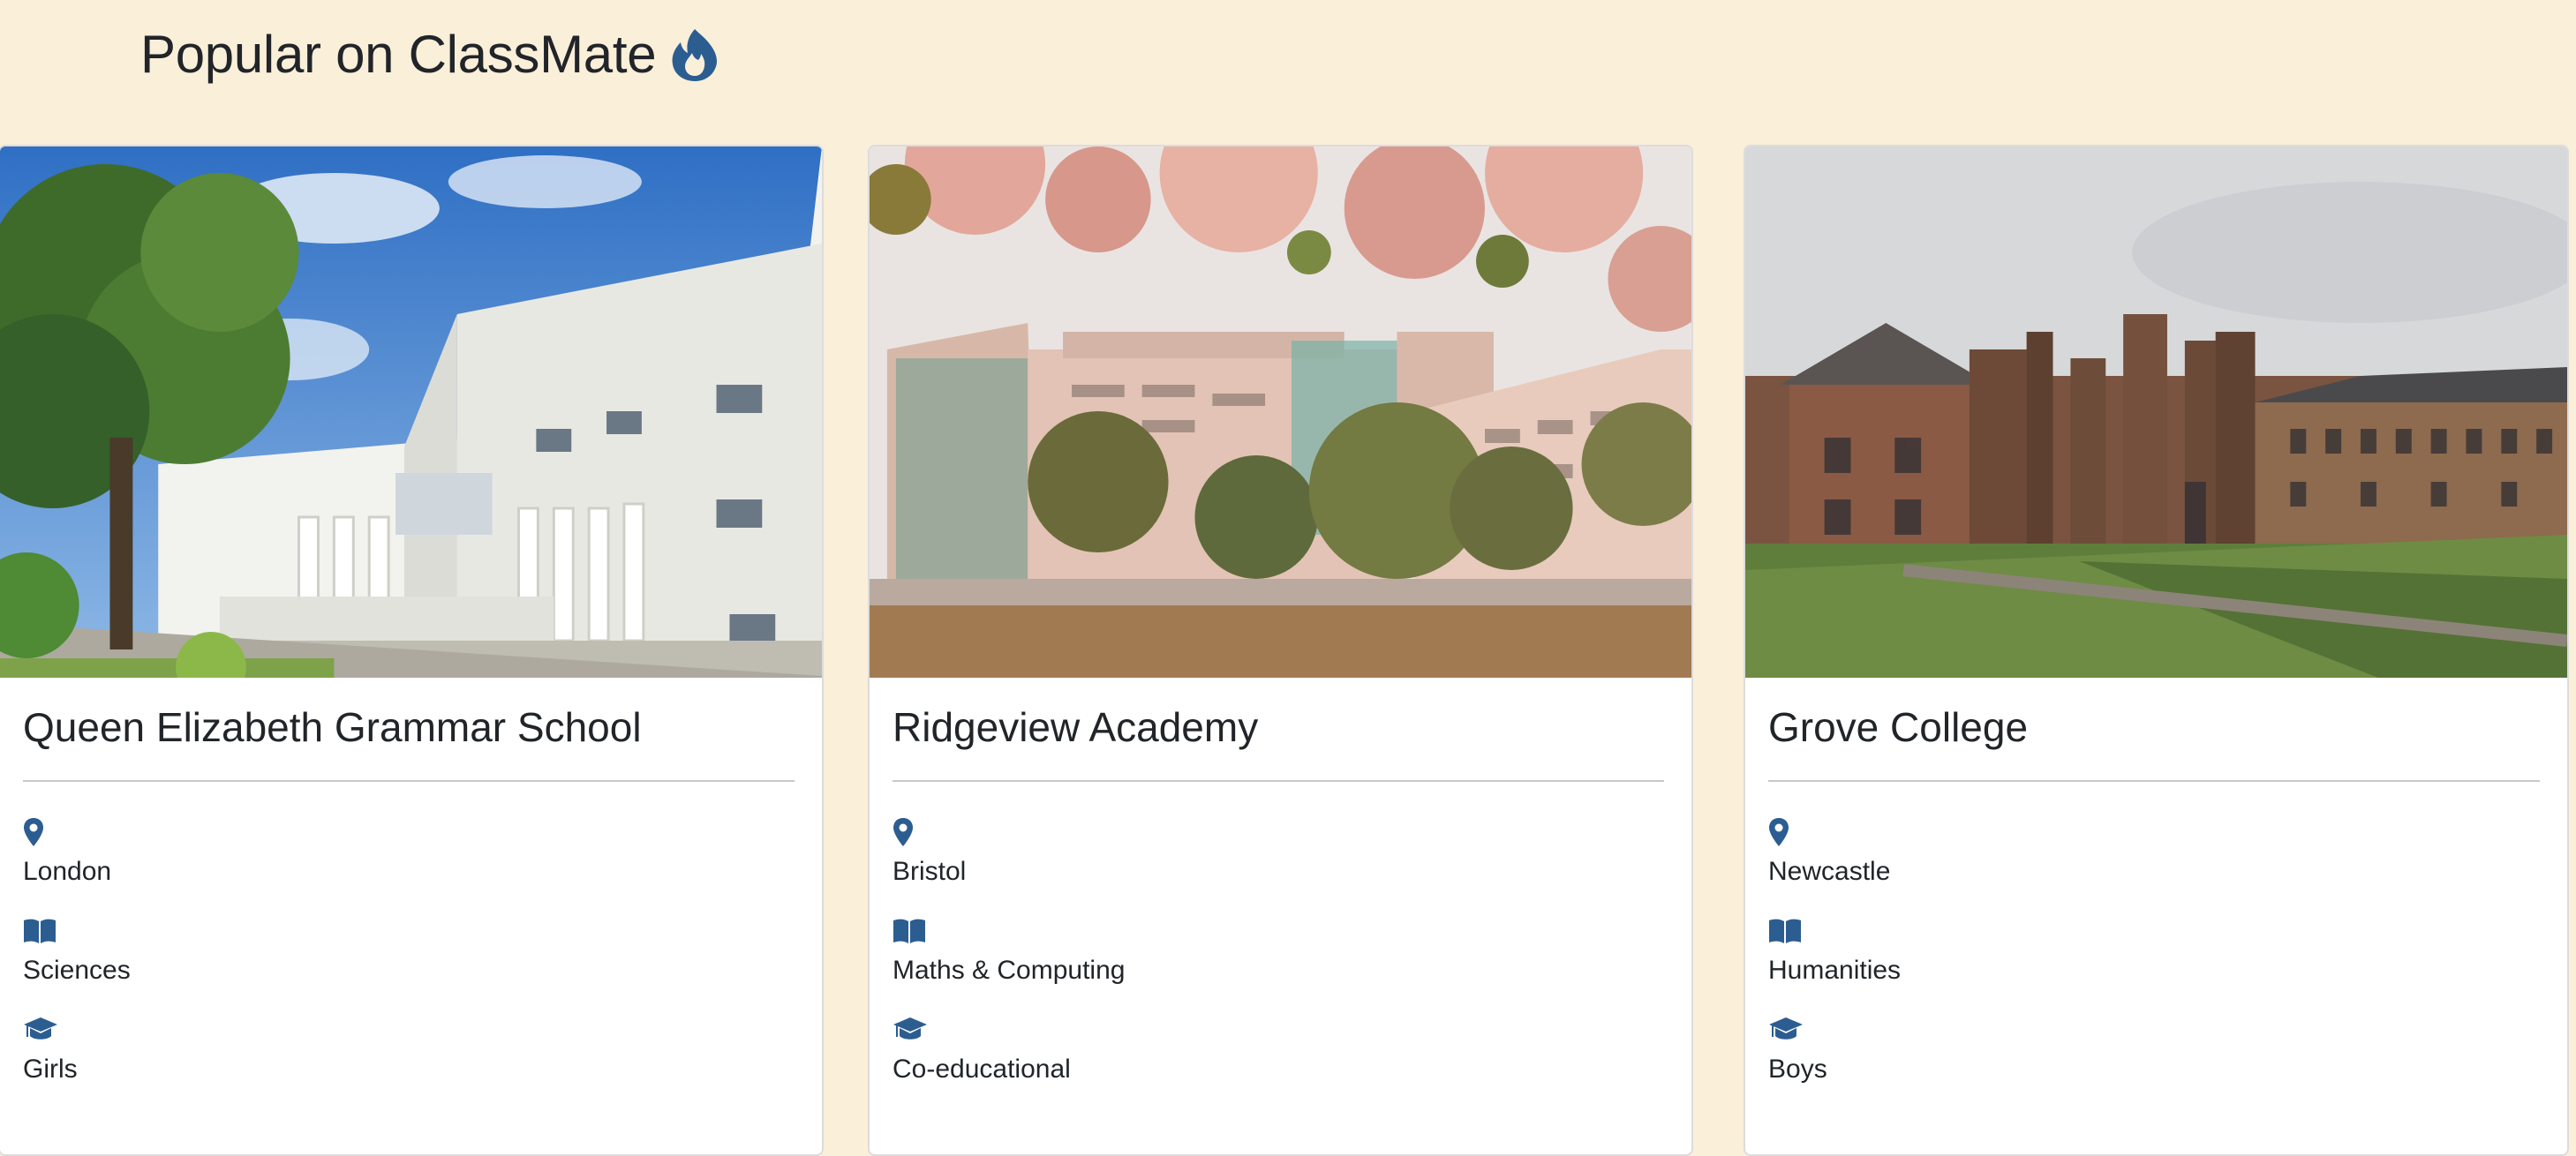 The image size is (2576, 1156). I want to click on gender-info: Girls, so click(409, 1051).